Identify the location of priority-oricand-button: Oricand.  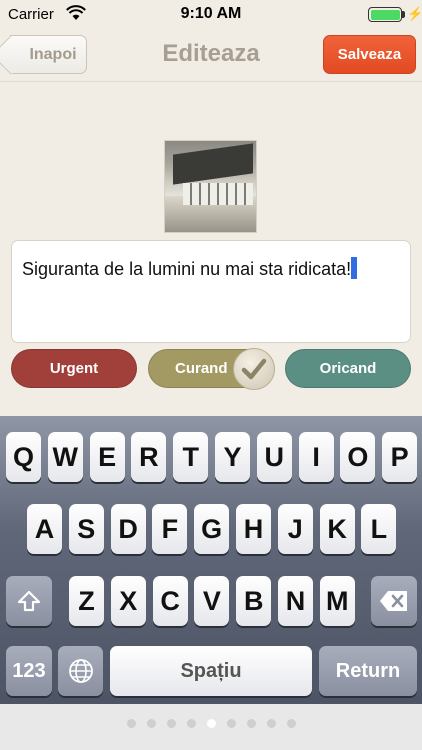
(348, 368).